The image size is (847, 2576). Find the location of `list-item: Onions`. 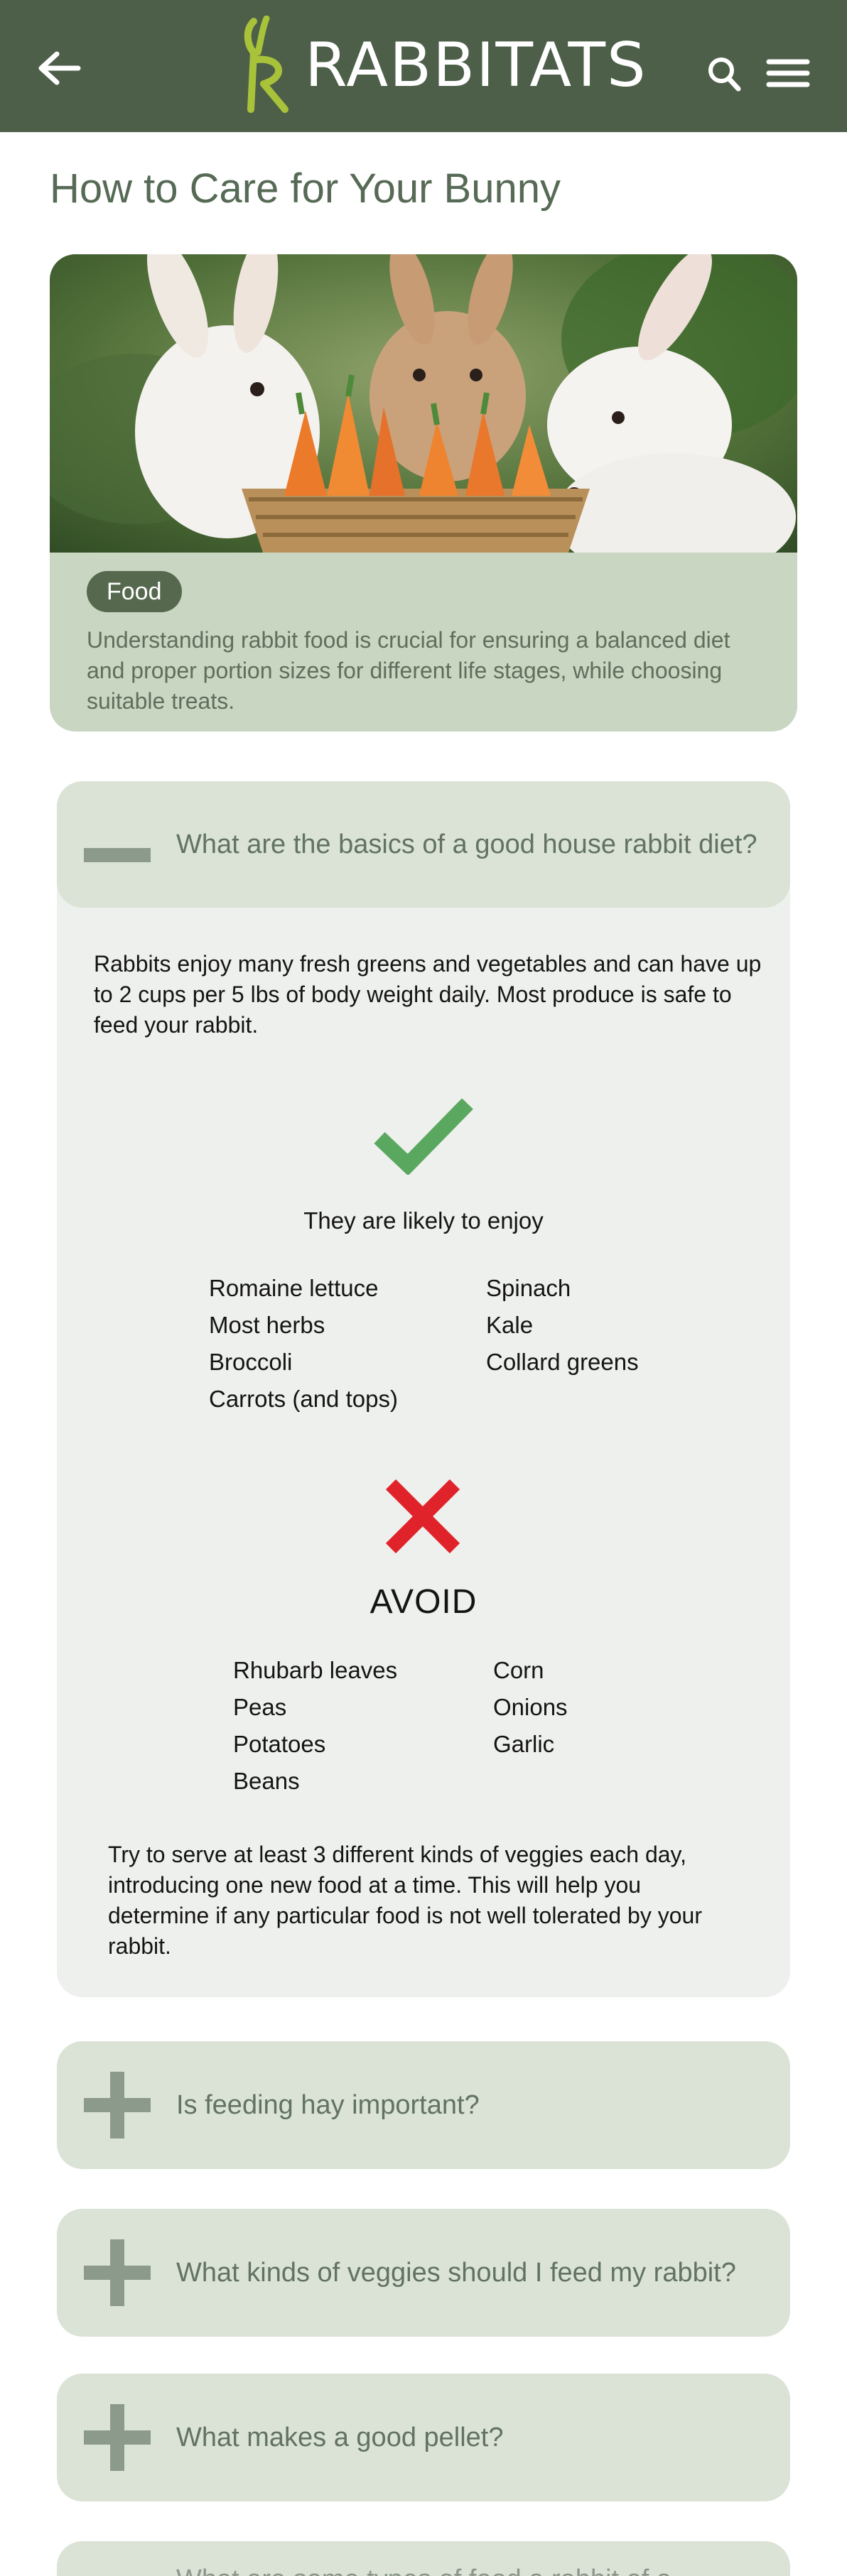

list-item: Onions is located at coordinates (530, 1707).